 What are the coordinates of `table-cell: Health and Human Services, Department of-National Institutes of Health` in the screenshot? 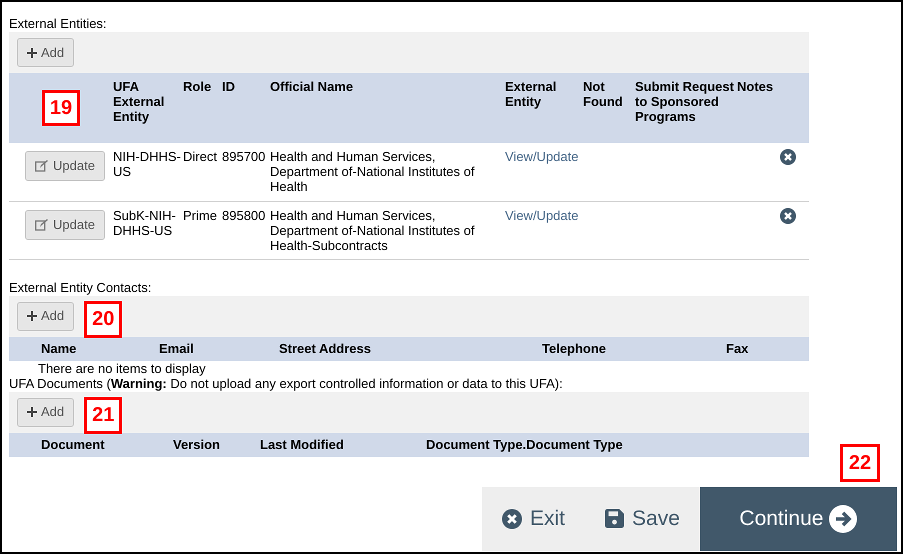 It's located at (372, 171).